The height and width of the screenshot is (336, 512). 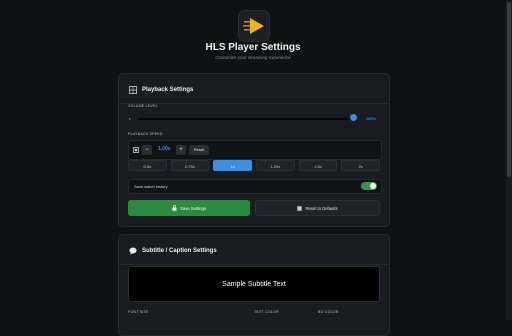 What do you see at coordinates (133, 90) in the screenshot?
I see `grid-icon` at bounding box center [133, 90].